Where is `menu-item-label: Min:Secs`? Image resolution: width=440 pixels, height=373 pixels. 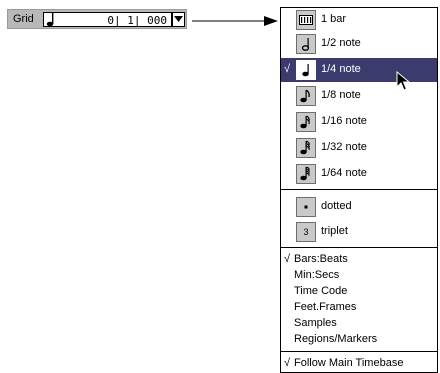 menu-item-label: Min:Secs is located at coordinates (317, 275).